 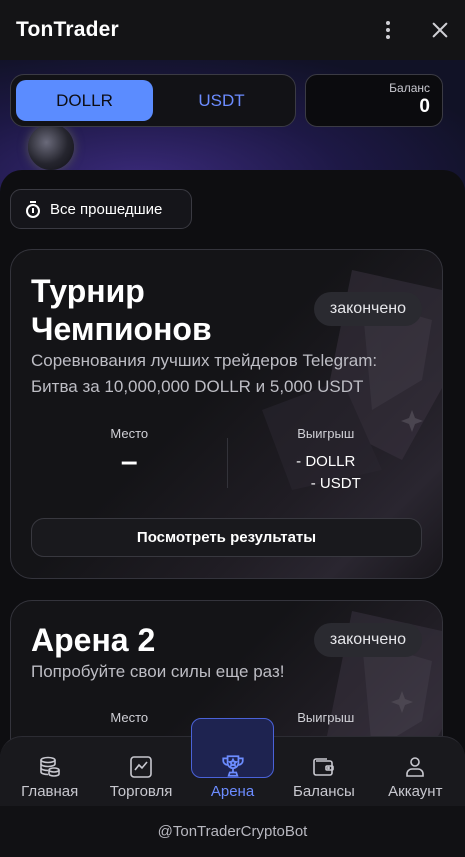 What do you see at coordinates (129, 433) in the screenshot?
I see `place-label: Место` at bounding box center [129, 433].